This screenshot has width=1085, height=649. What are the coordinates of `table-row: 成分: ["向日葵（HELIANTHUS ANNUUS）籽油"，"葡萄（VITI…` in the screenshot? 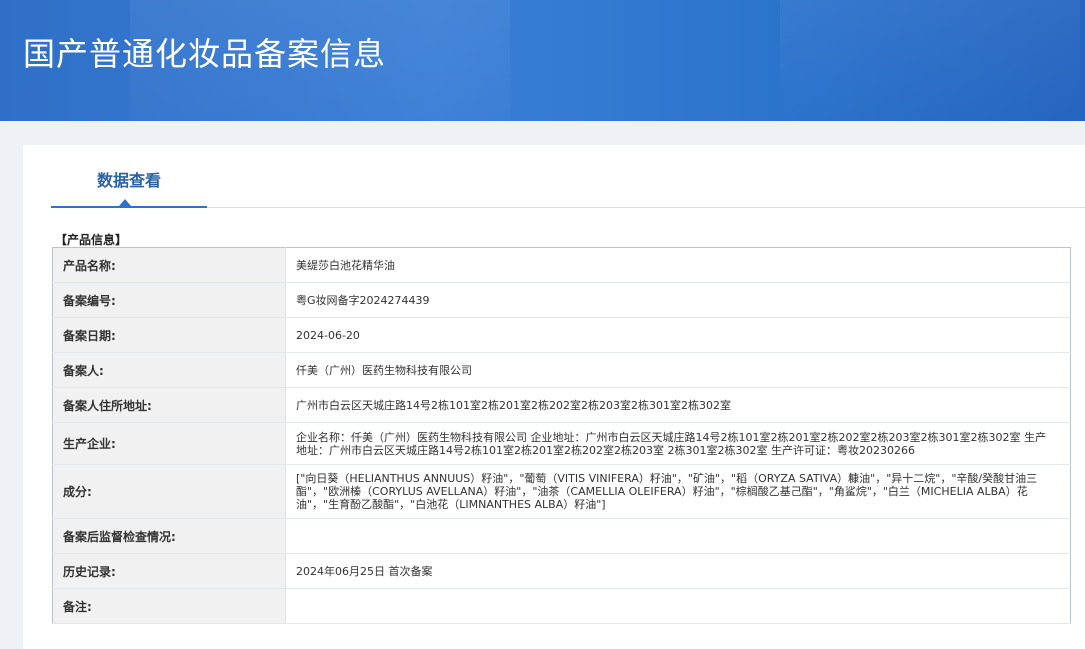 It's located at (561, 491).